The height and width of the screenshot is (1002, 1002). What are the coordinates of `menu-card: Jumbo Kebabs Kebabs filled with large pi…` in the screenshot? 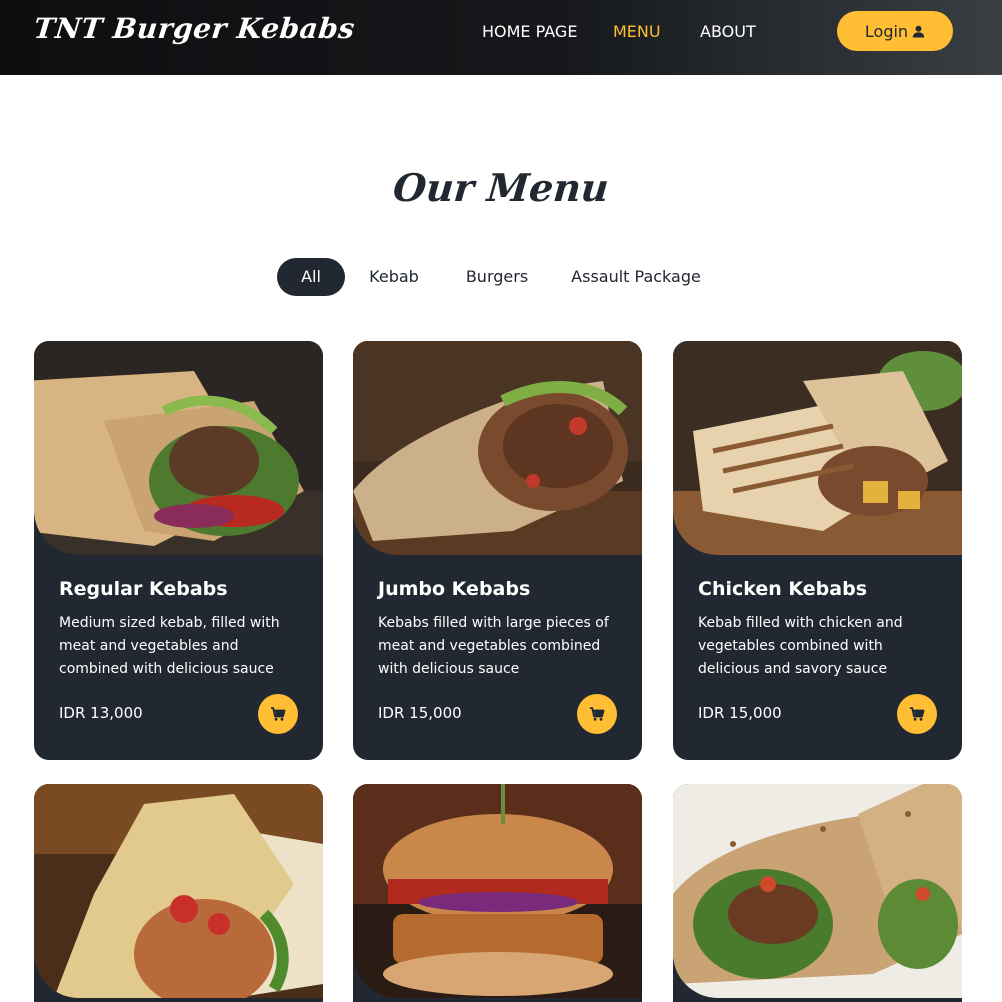 It's located at (497, 550).